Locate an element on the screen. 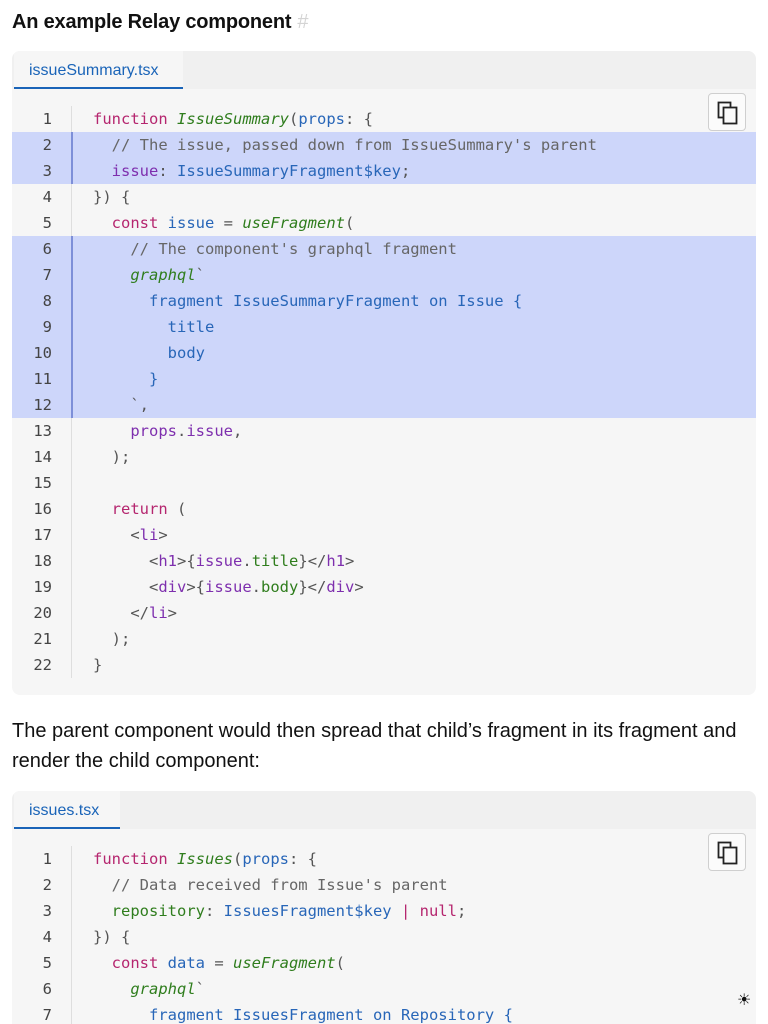  code-line: 3 repository: IssuesFragment$key | null; is located at coordinates (384, 911).